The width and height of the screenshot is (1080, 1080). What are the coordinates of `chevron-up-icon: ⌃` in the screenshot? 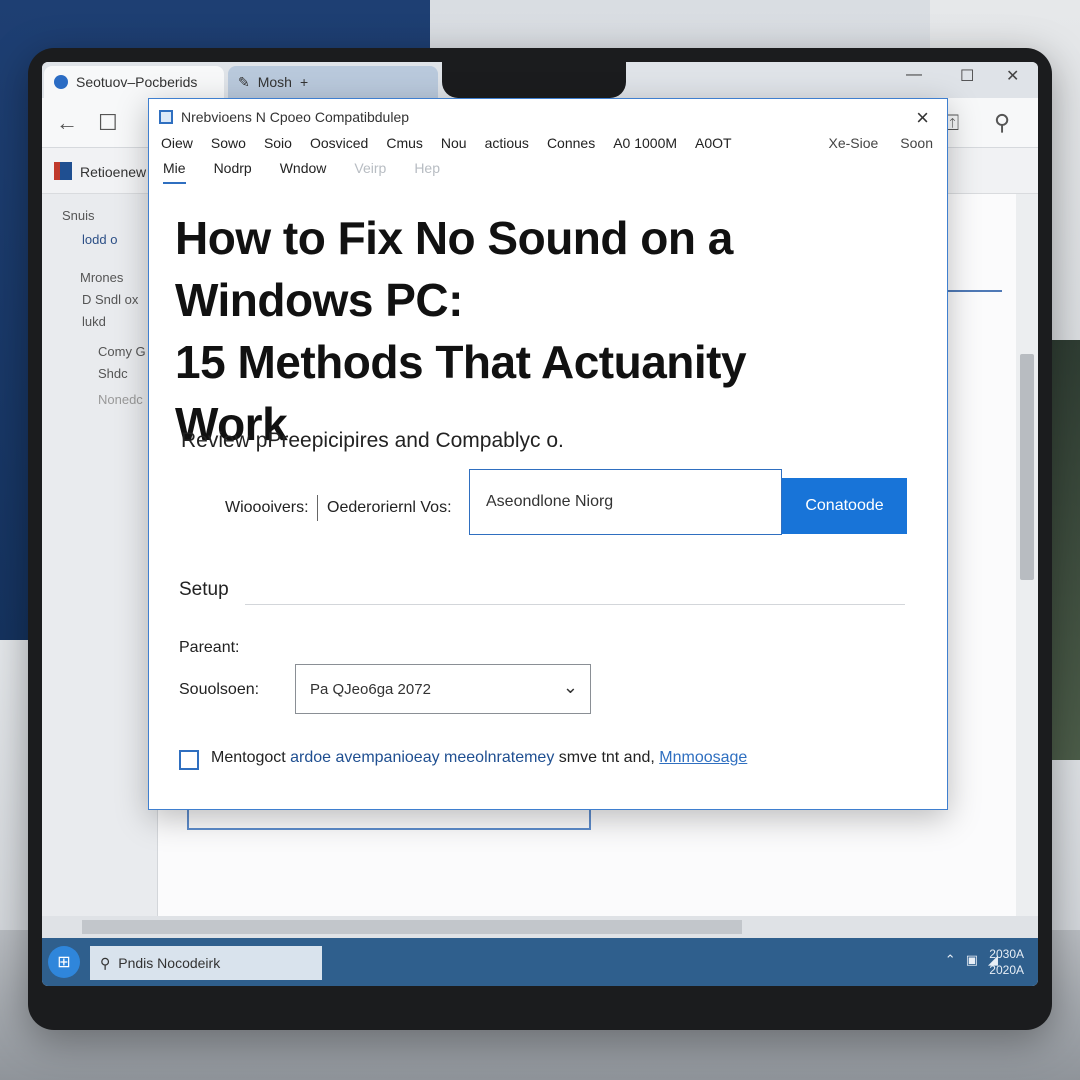 It's located at (950, 960).